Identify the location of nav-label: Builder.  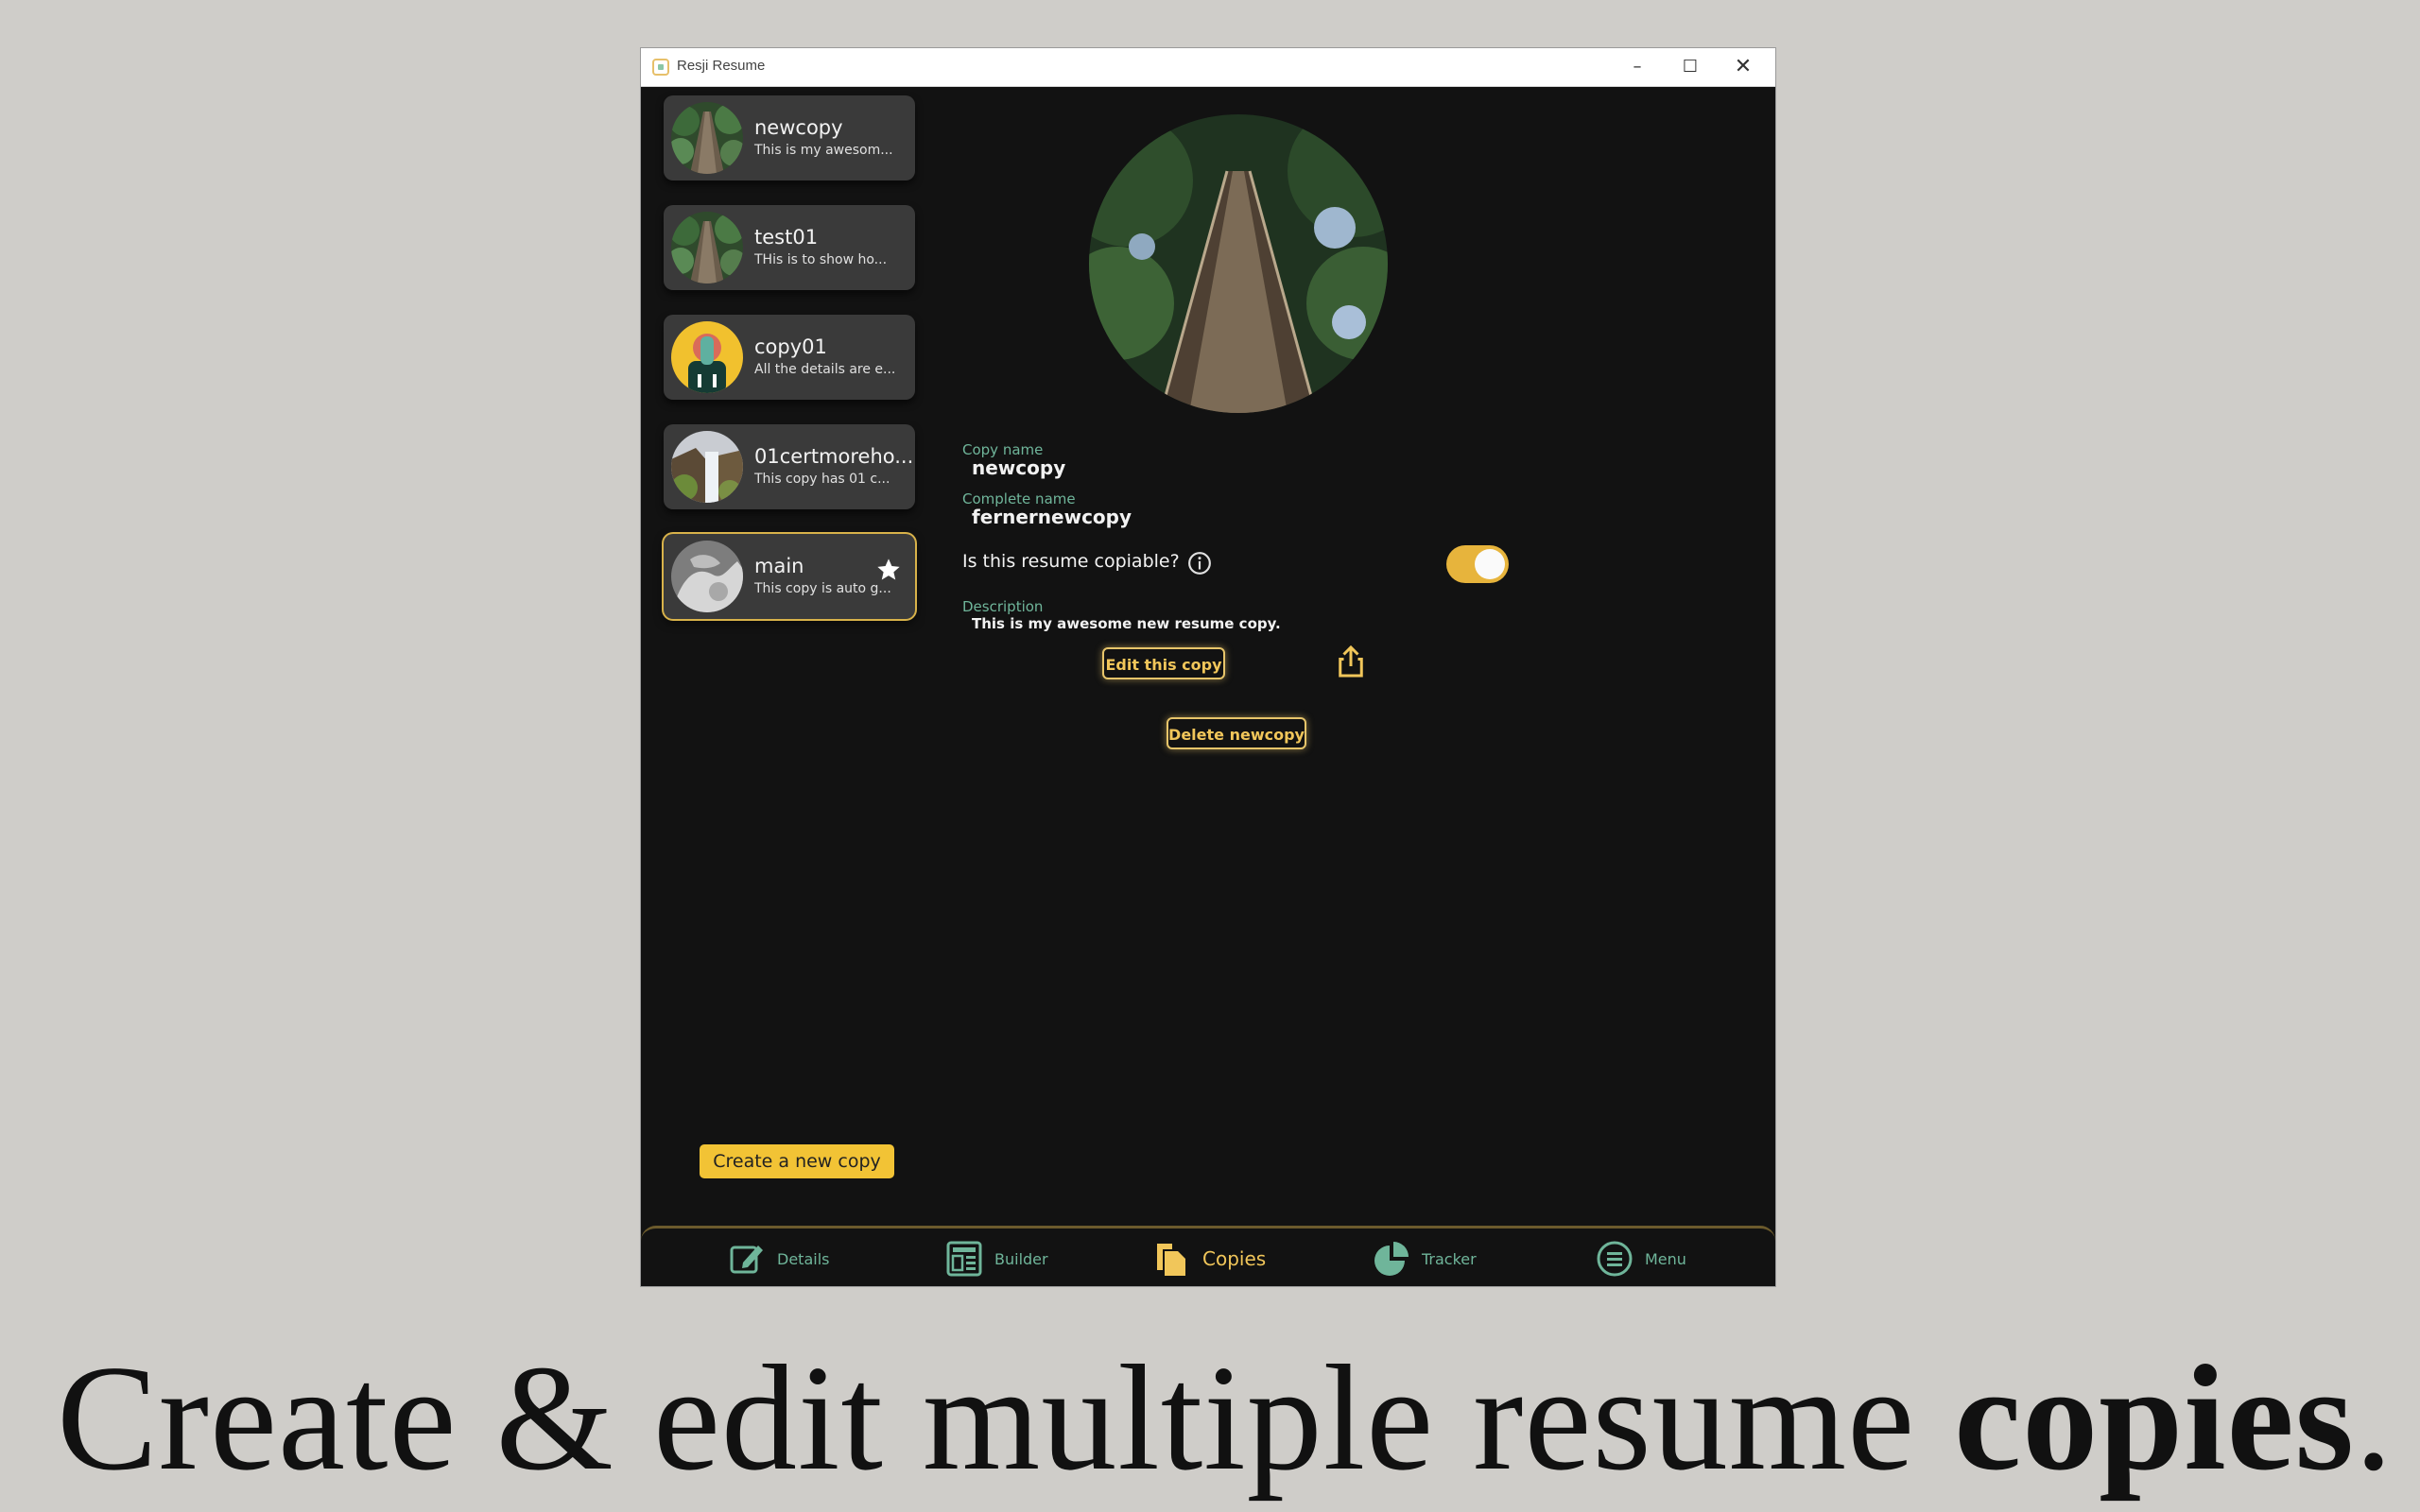
(1021, 1259).